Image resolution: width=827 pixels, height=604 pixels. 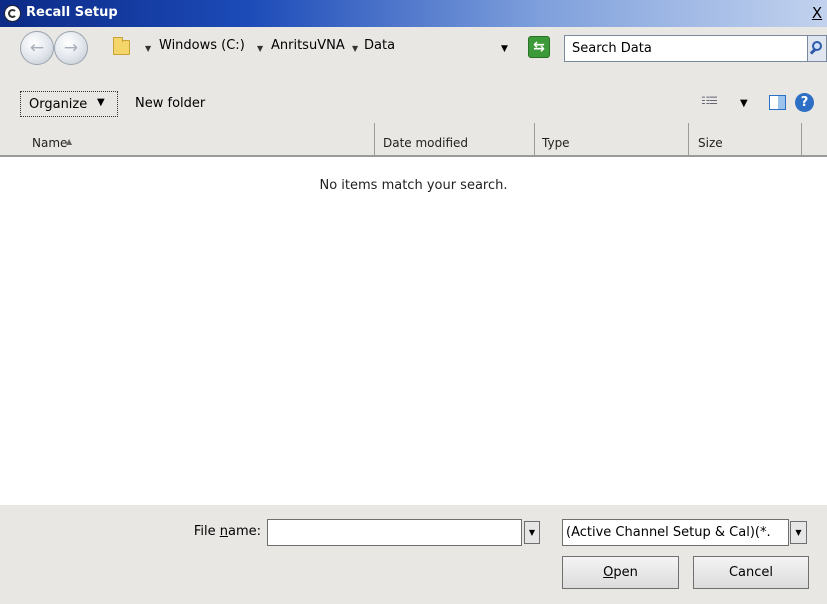 What do you see at coordinates (686, 48) in the screenshot?
I see `search-input: Search Data` at bounding box center [686, 48].